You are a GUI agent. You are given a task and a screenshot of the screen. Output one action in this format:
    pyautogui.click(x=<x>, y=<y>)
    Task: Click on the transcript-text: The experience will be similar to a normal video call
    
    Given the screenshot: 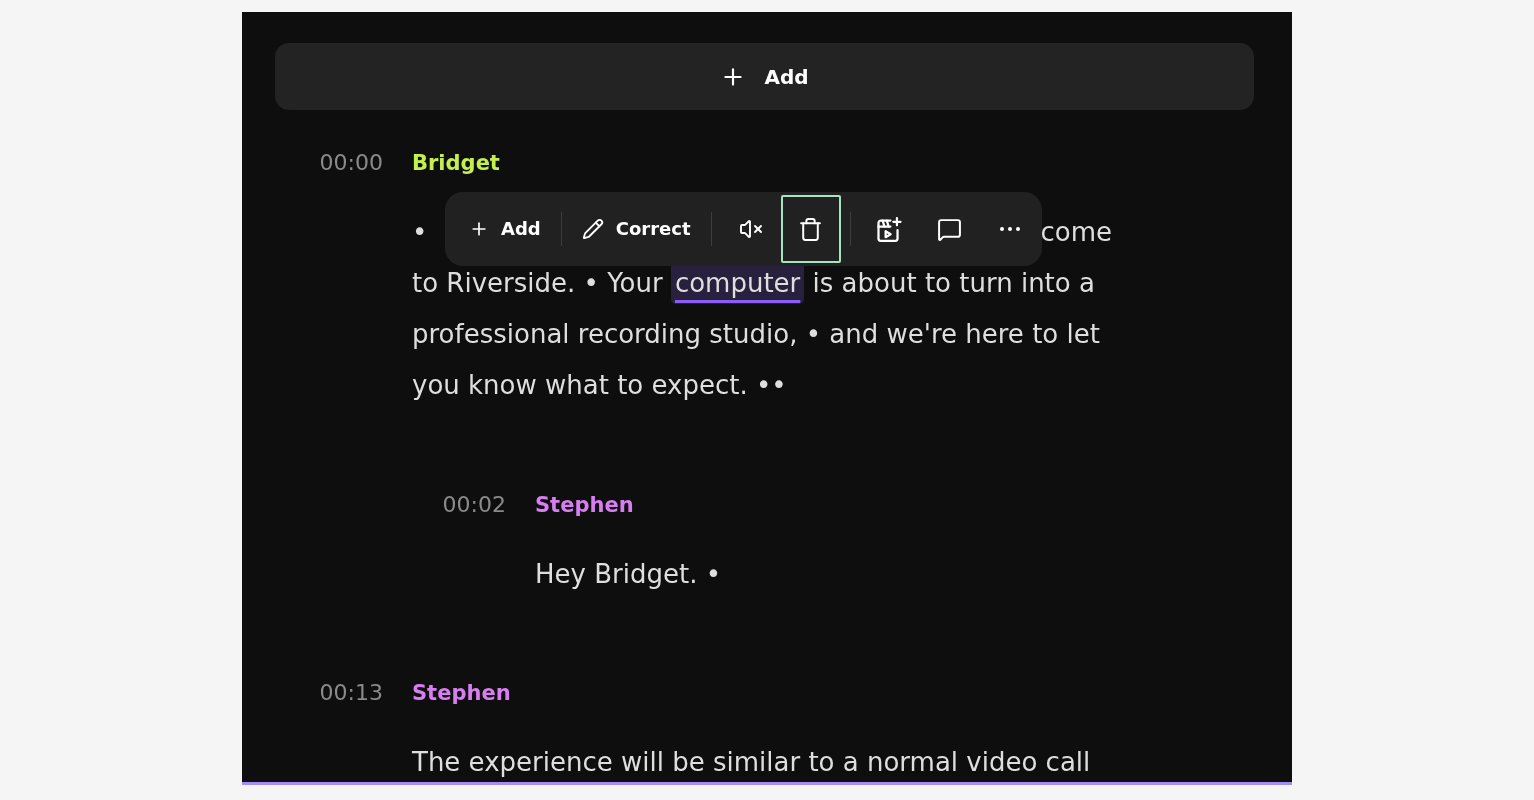 What is the action you would take?
    pyautogui.click(x=751, y=762)
    